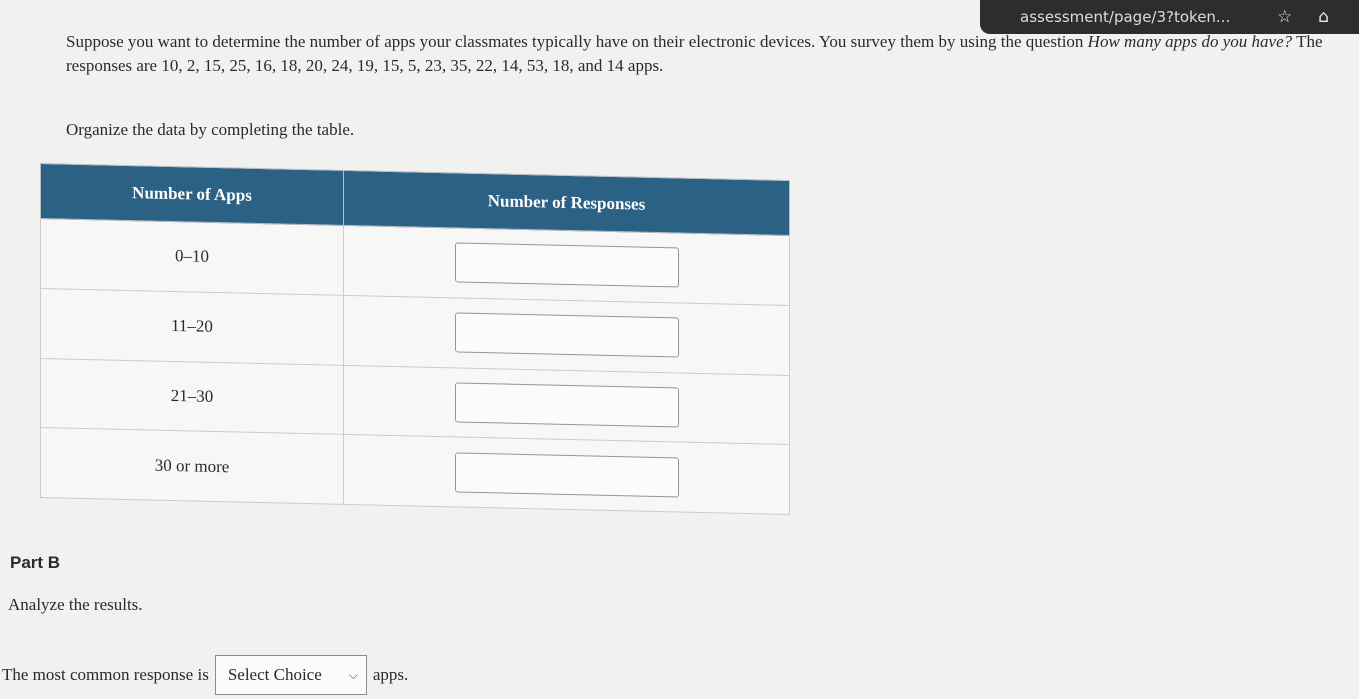 Image resolution: width=1359 pixels, height=699 pixels. Describe the element at coordinates (192, 466) in the screenshot. I see `range-cell: 30 or more` at that location.